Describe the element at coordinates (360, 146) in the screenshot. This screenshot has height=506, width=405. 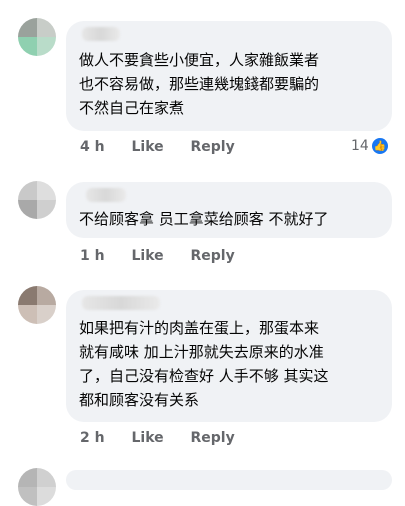
I see `reaction-number: 14` at that location.